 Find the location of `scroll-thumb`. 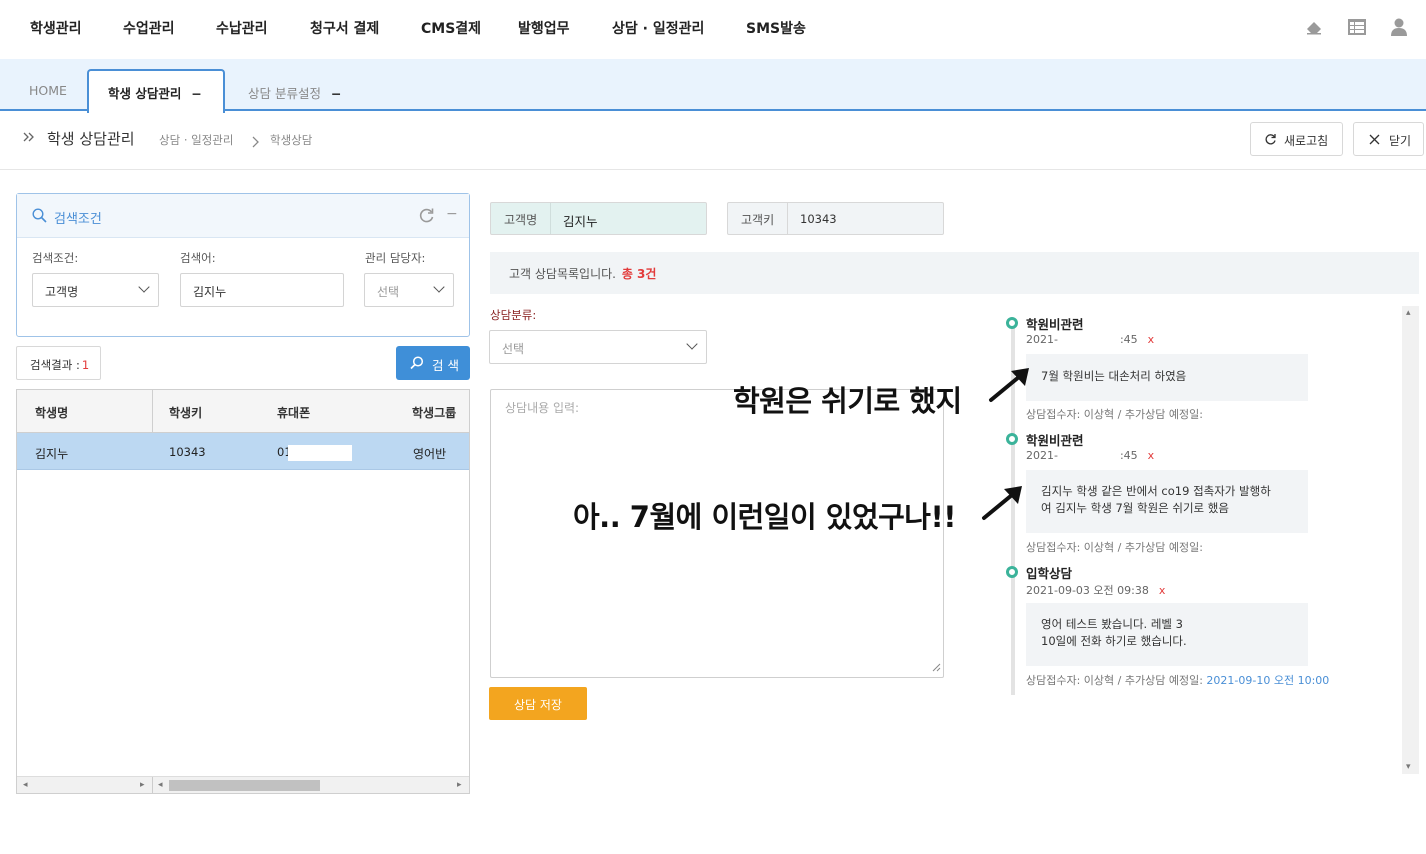

scroll-thumb is located at coordinates (244, 785).